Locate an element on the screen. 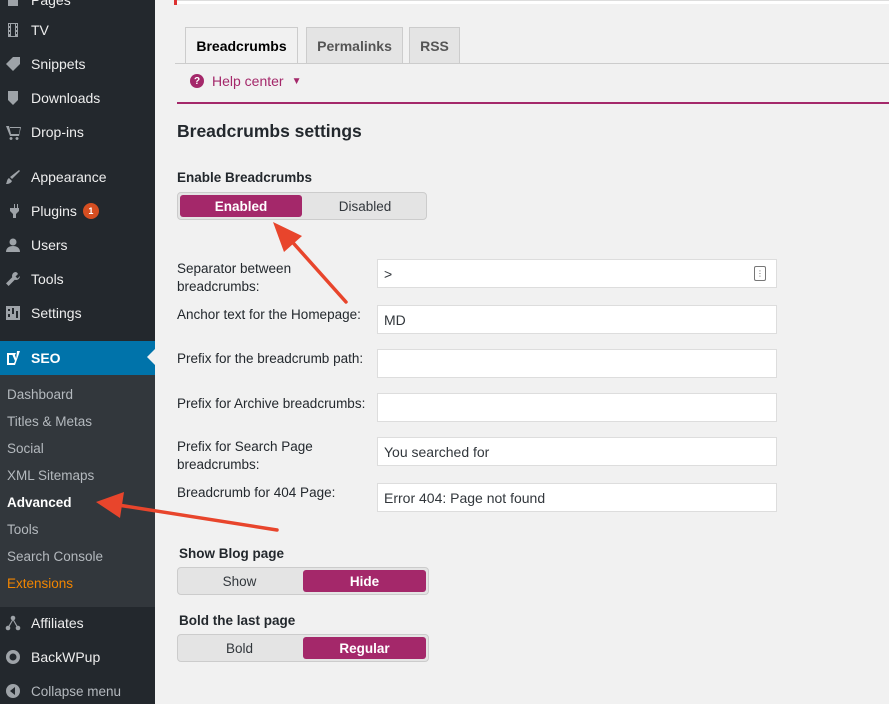 The height and width of the screenshot is (704, 889). menu-item-settings: Settings is located at coordinates (77, 313).